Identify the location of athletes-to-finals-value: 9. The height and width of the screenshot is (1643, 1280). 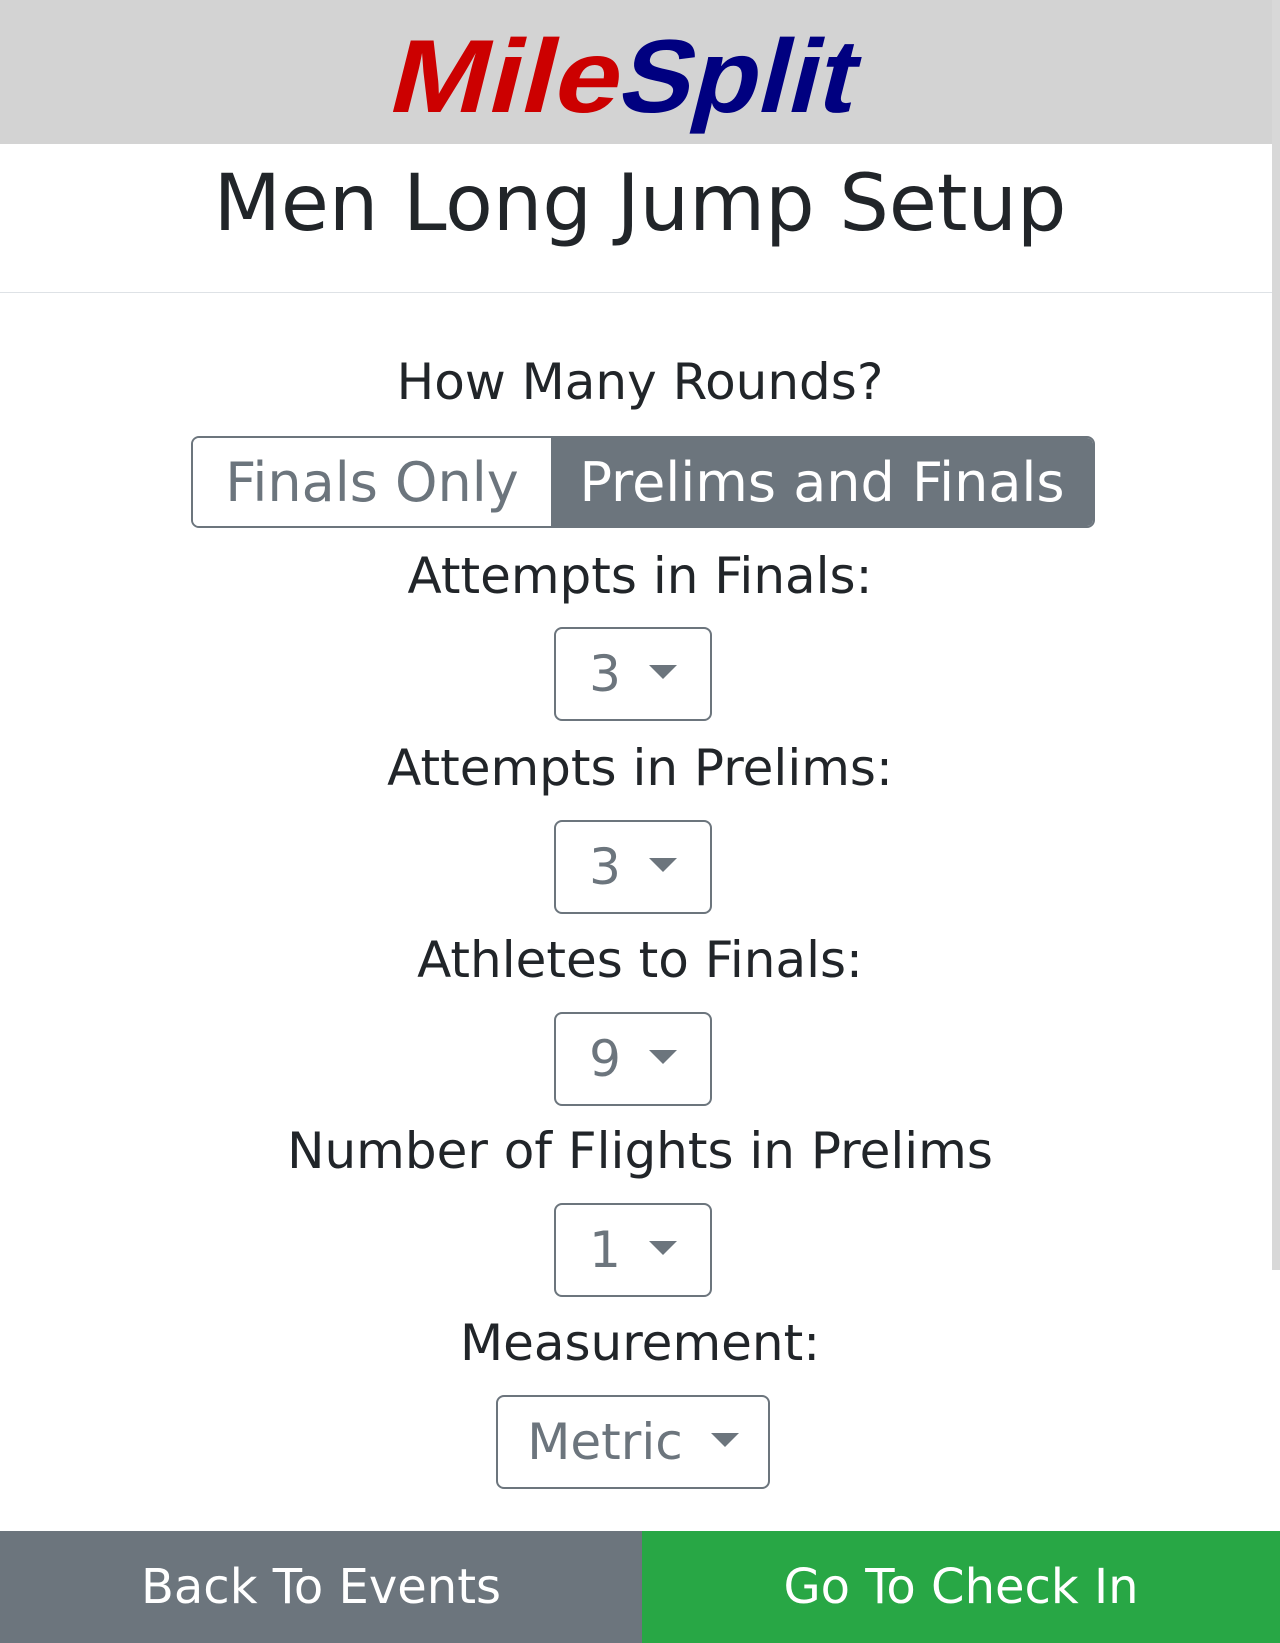
(605, 1059).